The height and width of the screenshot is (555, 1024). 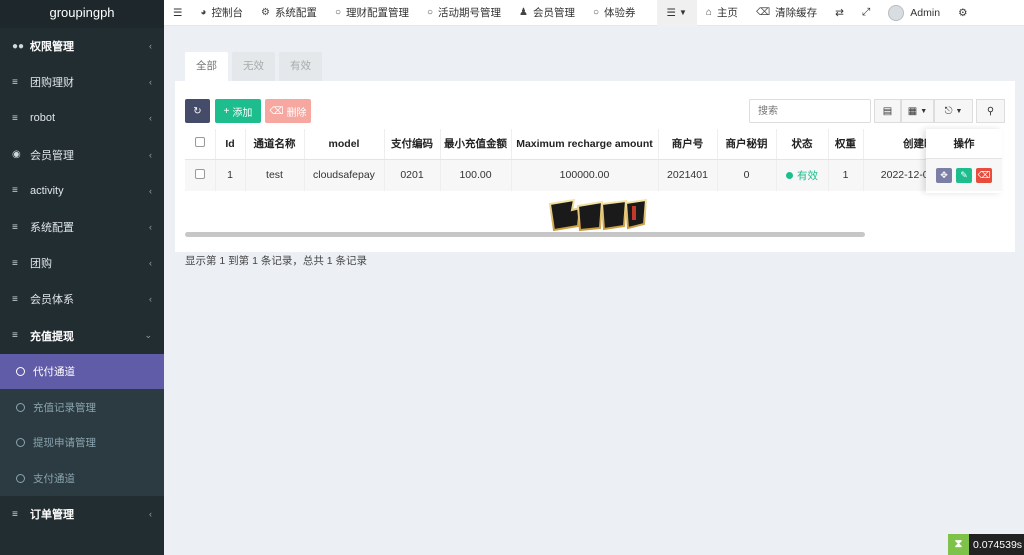 What do you see at coordinates (789, 176) in the screenshot?
I see `status-dot` at bounding box center [789, 176].